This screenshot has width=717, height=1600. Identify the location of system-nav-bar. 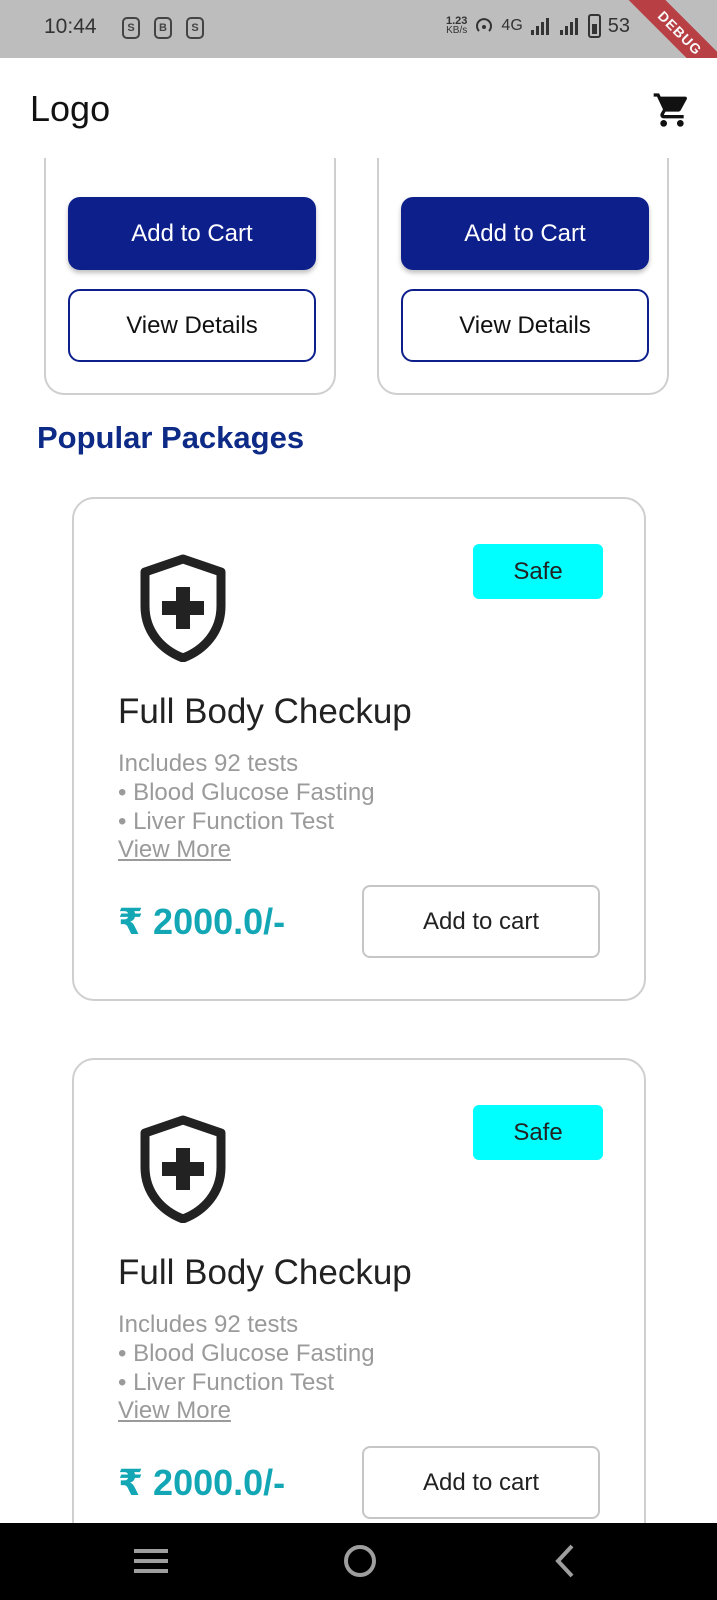
(358, 1561).